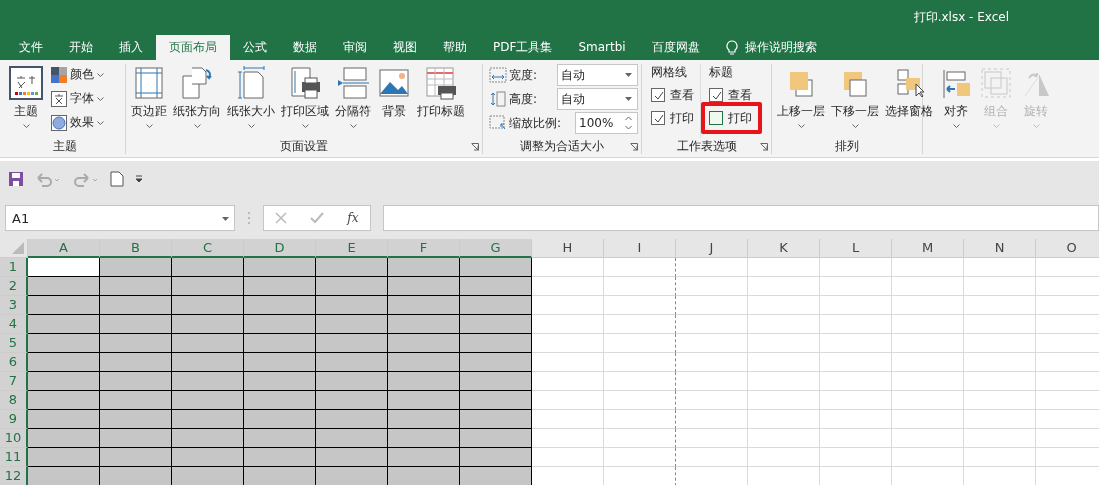 The height and width of the screenshot is (485, 1099). I want to click on column-header: I, so click(640, 248).